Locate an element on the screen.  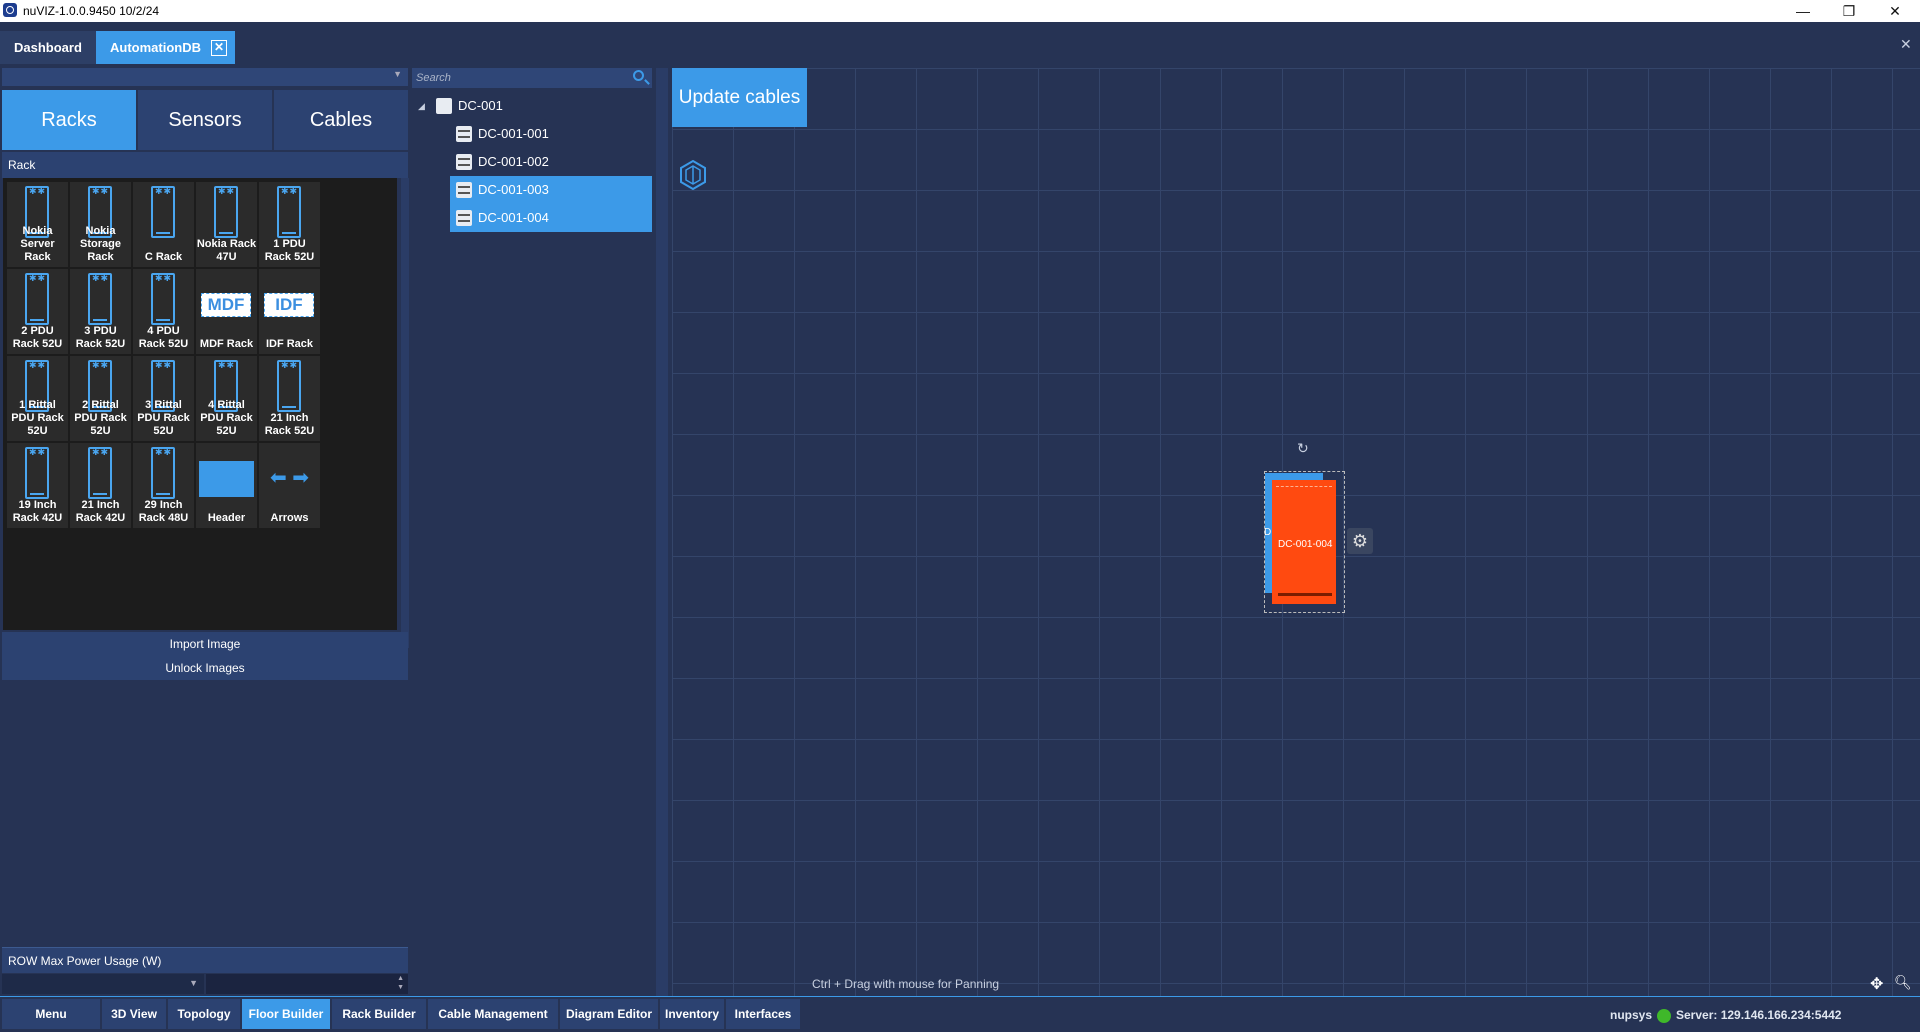
close-button: ✕ is located at coordinates (1895, 11).